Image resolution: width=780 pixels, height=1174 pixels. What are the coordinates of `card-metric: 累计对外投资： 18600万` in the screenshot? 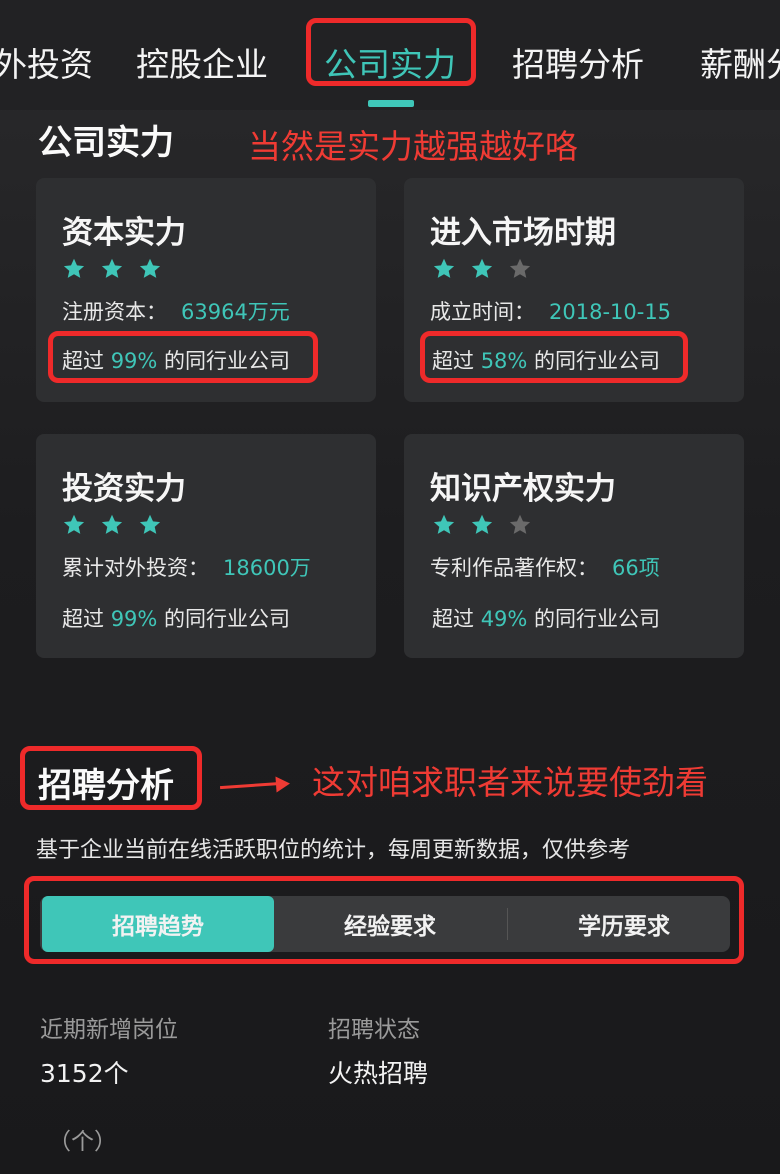 It's located at (186, 568).